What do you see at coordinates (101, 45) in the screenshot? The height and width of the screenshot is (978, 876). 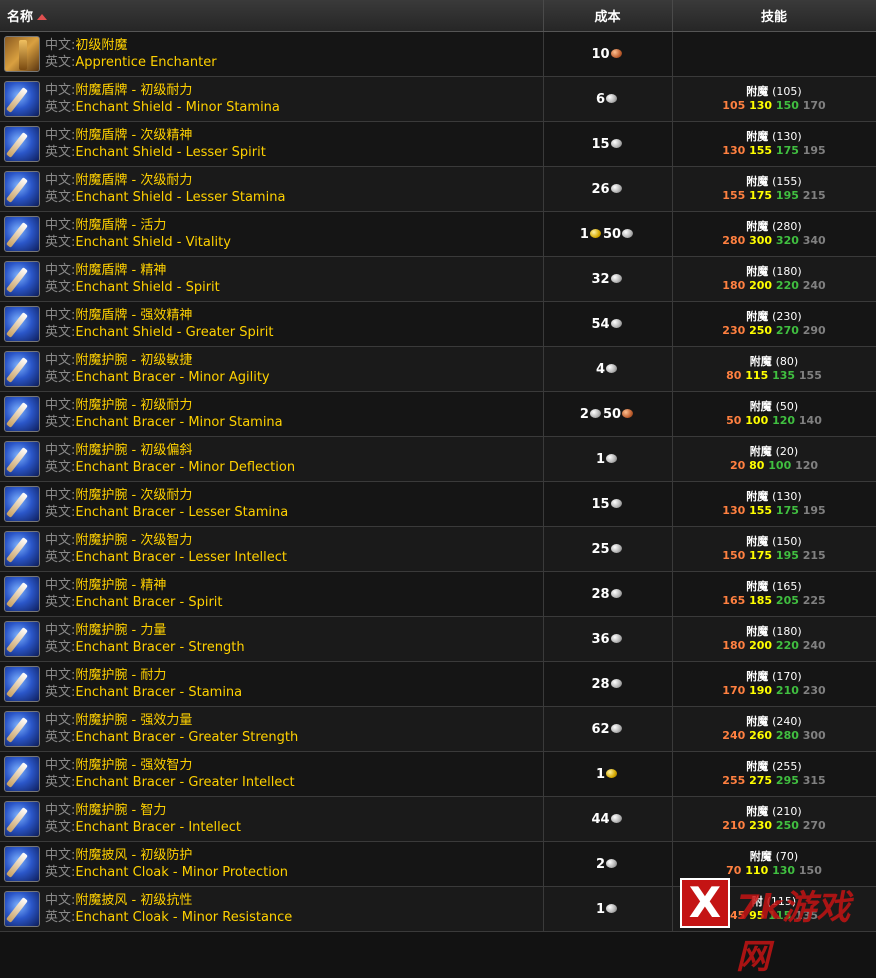 I see `recipe-name-cn: 初级附魔` at bounding box center [101, 45].